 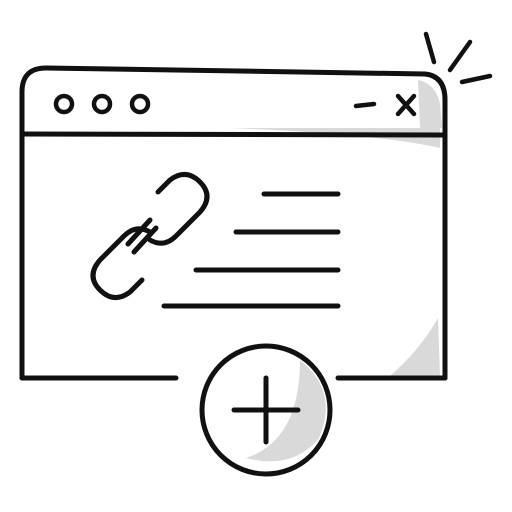 I want to click on window-controls, so click(x=235, y=105).